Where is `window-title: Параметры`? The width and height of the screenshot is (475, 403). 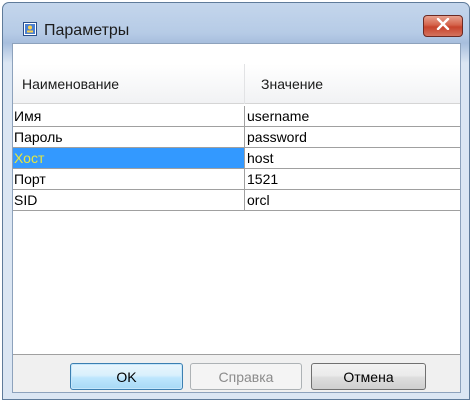
window-title: Параметры is located at coordinates (87, 30).